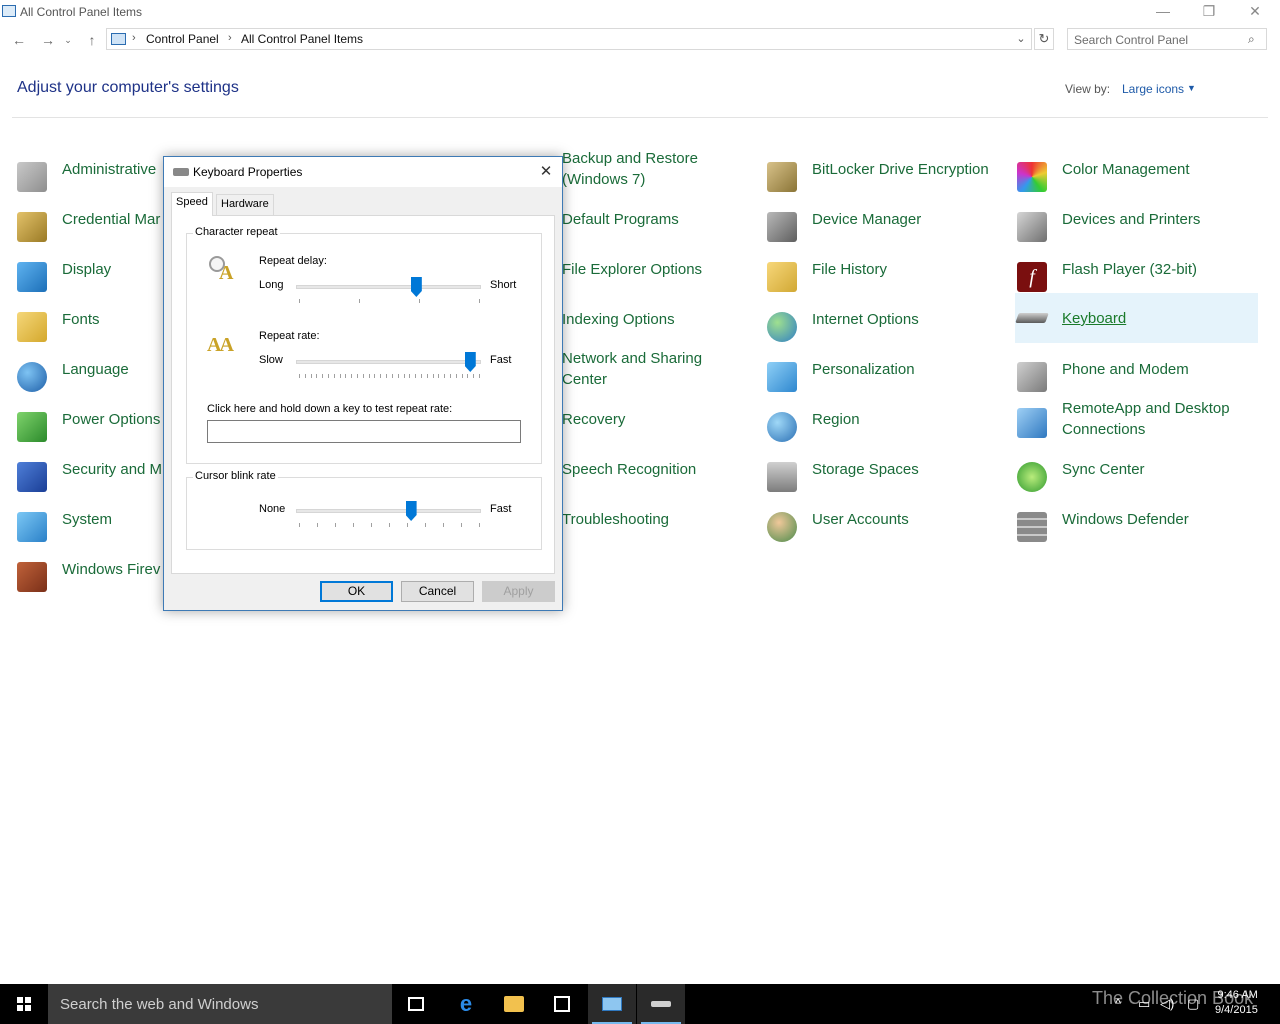 The image size is (1280, 1024). I want to click on item-color-management: Color Management, so click(1137, 183).